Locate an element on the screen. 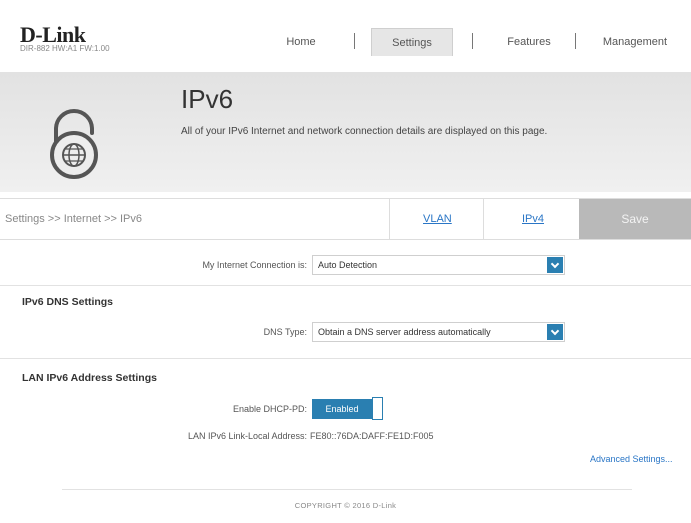 The height and width of the screenshot is (523, 691). dns-section-title: IPv6 DNS Settings is located at coordinates (68, 302).